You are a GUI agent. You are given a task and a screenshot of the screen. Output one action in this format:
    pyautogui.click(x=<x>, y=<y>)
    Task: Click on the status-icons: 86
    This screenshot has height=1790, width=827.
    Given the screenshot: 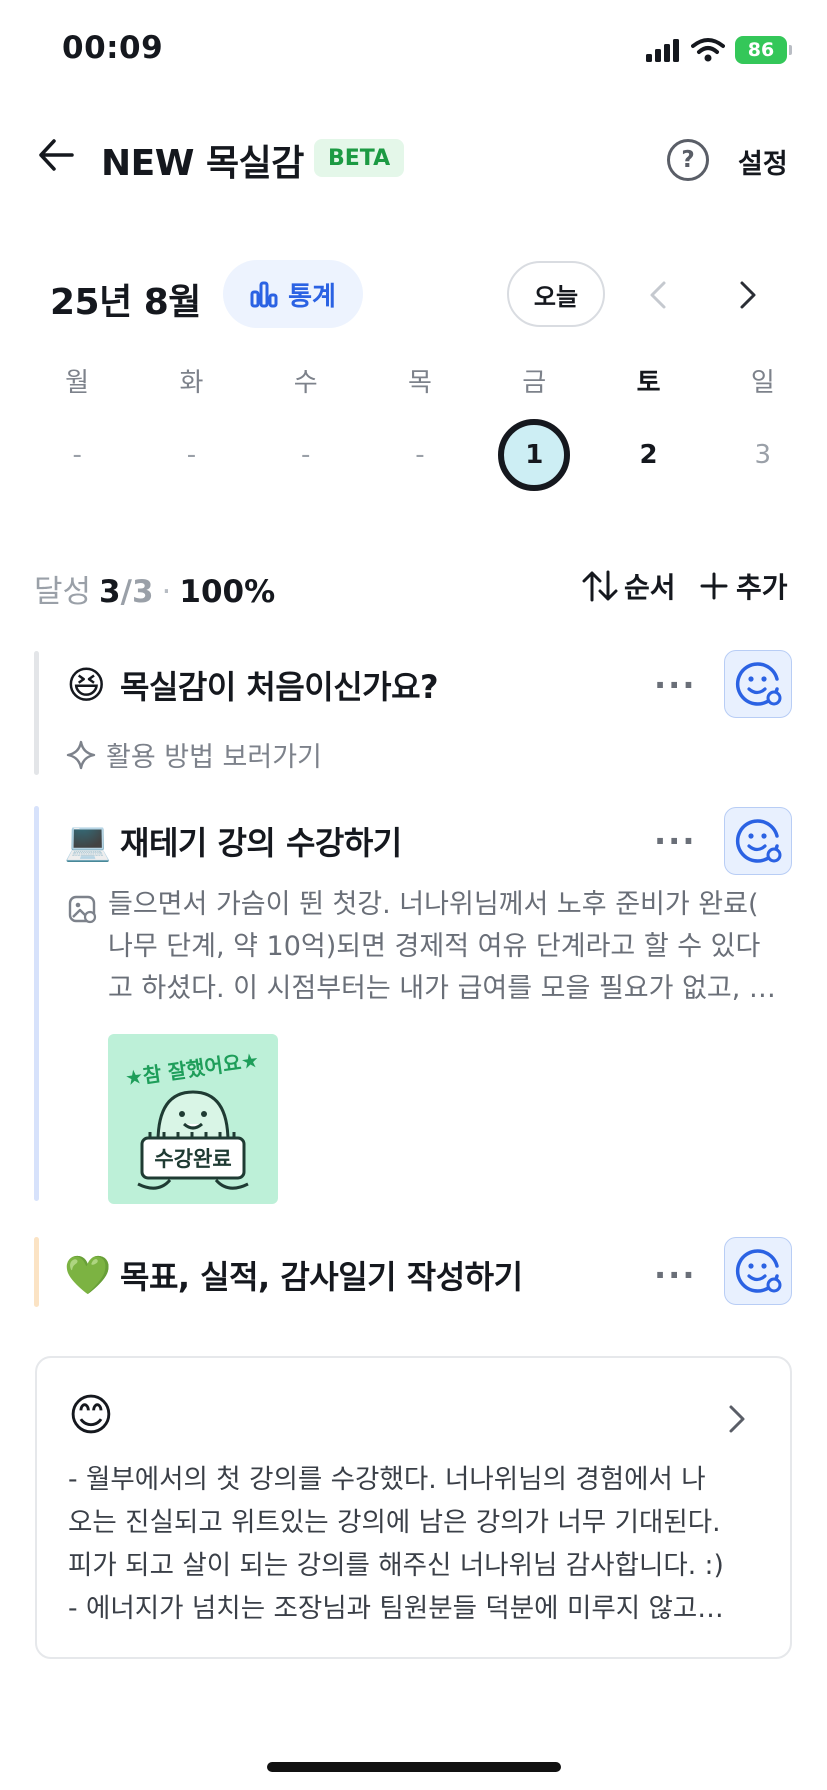 What is the action you would take?
    pyautogui.click(x=718, y=50)
    